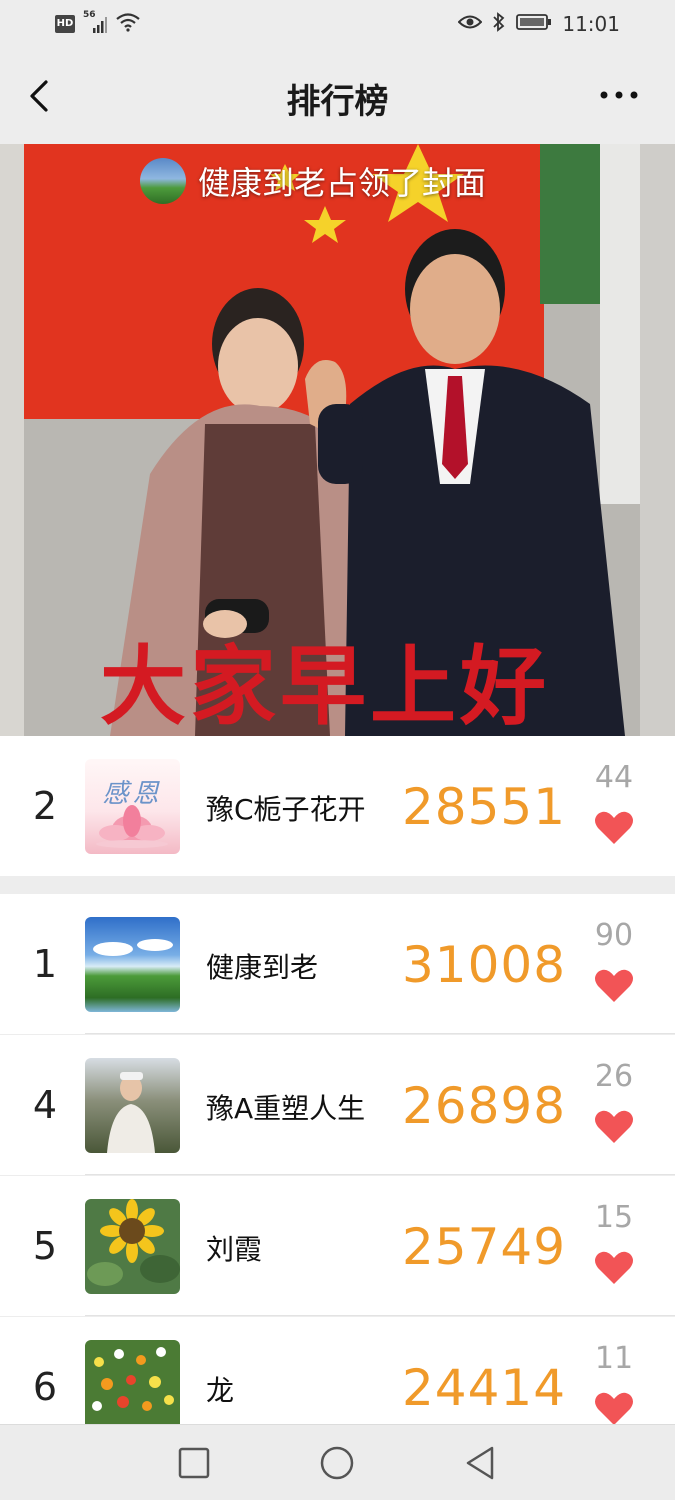 This screenshot has height=1500, width=675. I want to click on my-rank-row: 2 感恩 豫C栀子花开 28551 44, so click(337, 806).